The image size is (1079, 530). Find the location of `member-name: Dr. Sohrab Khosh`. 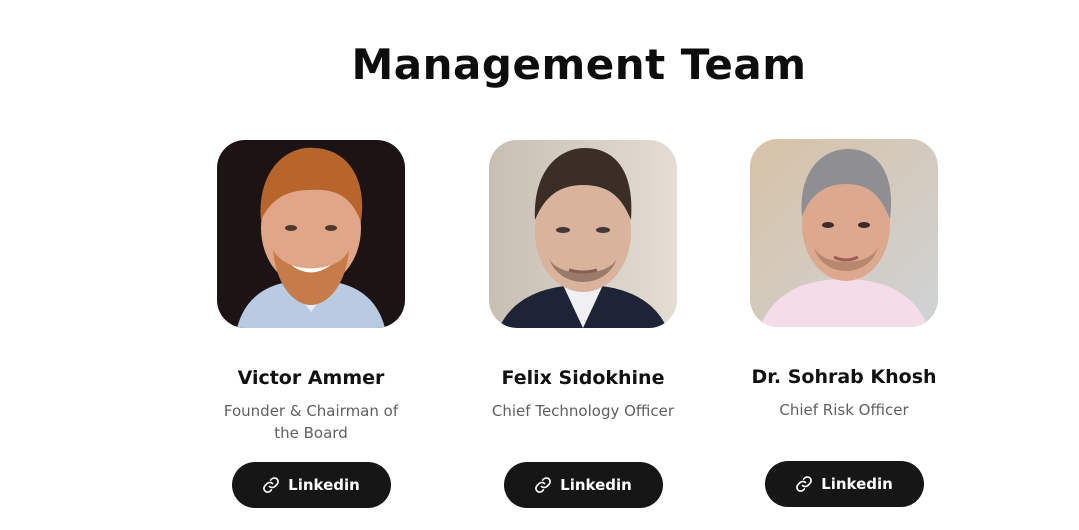

member-name: Dr. Sohrab Khosh is located at coordinates (844, 377).